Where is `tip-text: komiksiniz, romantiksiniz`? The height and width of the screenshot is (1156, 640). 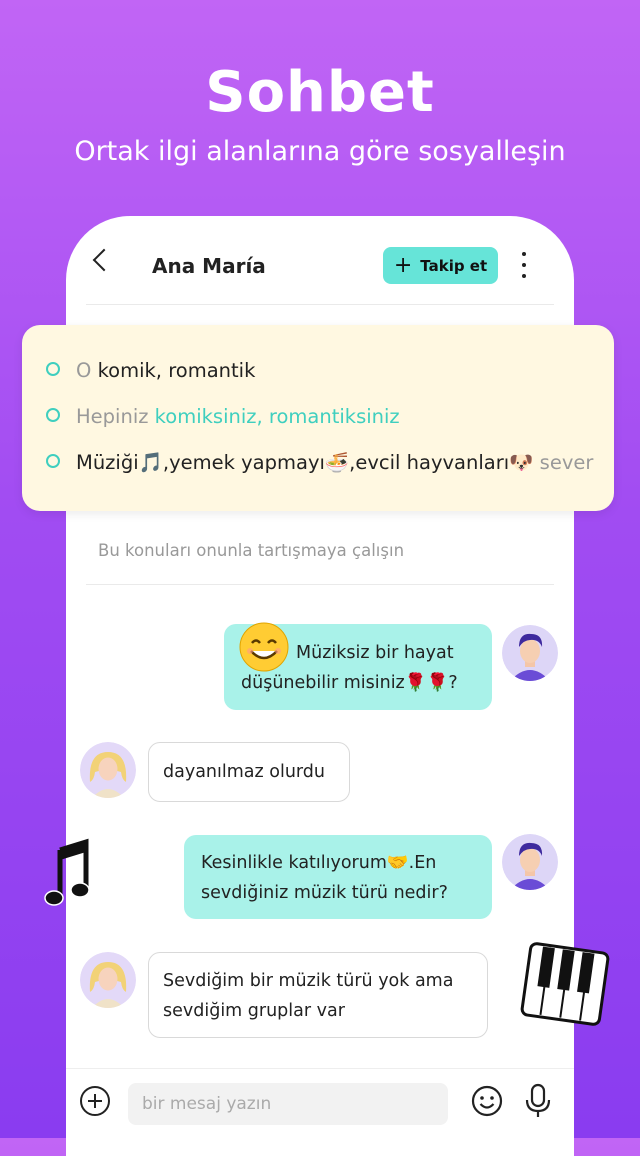 tip-text: komiksiniz, romantiksiniz is located at coordinates (277, 416).